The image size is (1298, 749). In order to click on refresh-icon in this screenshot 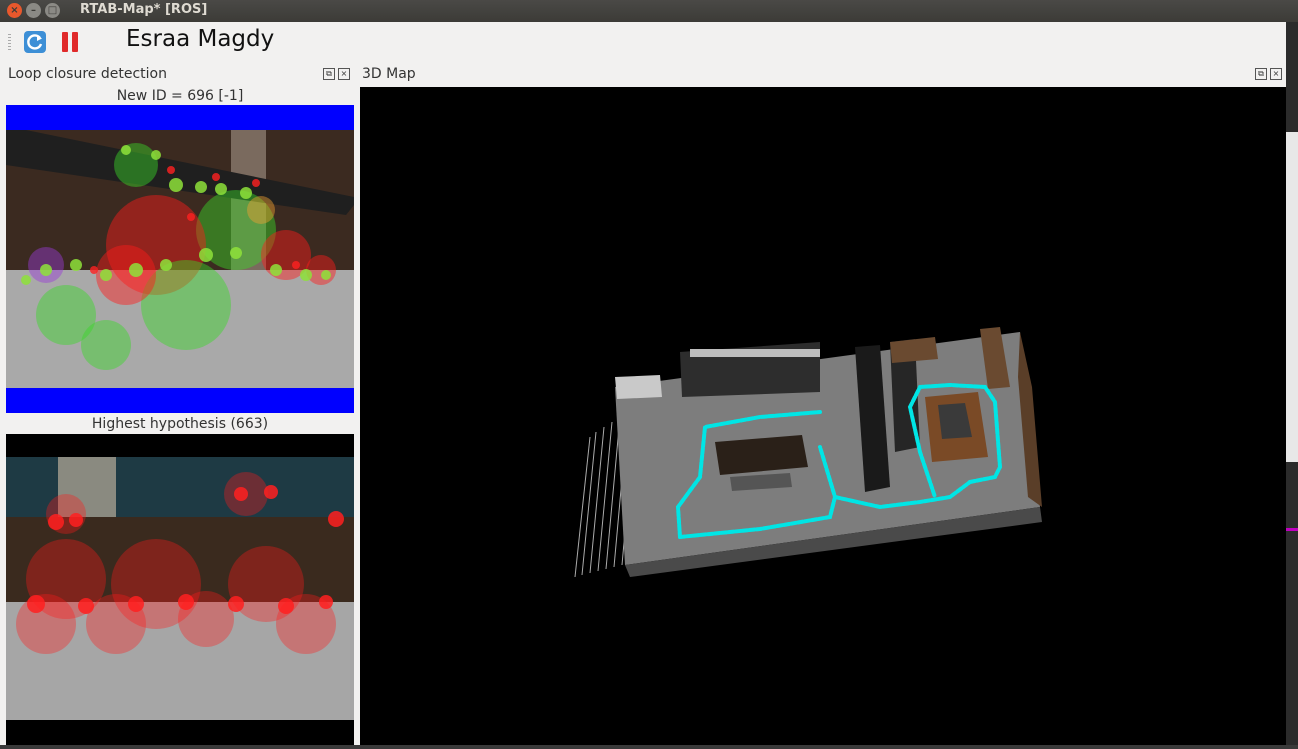, I will do `click(35, 42)`.